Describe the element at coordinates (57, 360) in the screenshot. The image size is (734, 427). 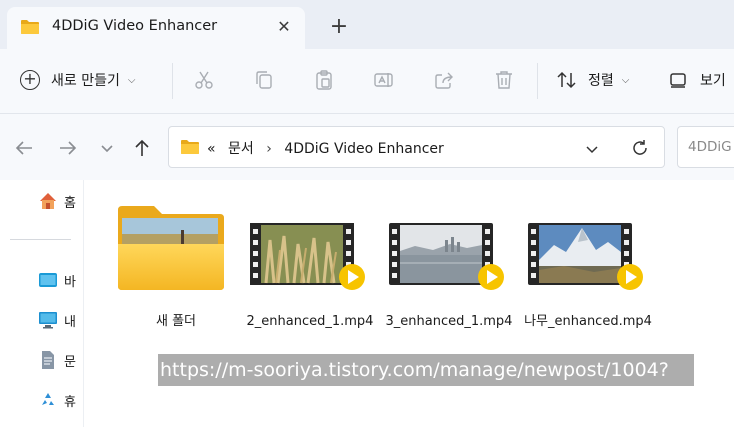
I see `sidebar-item-documents: 문` at that location.